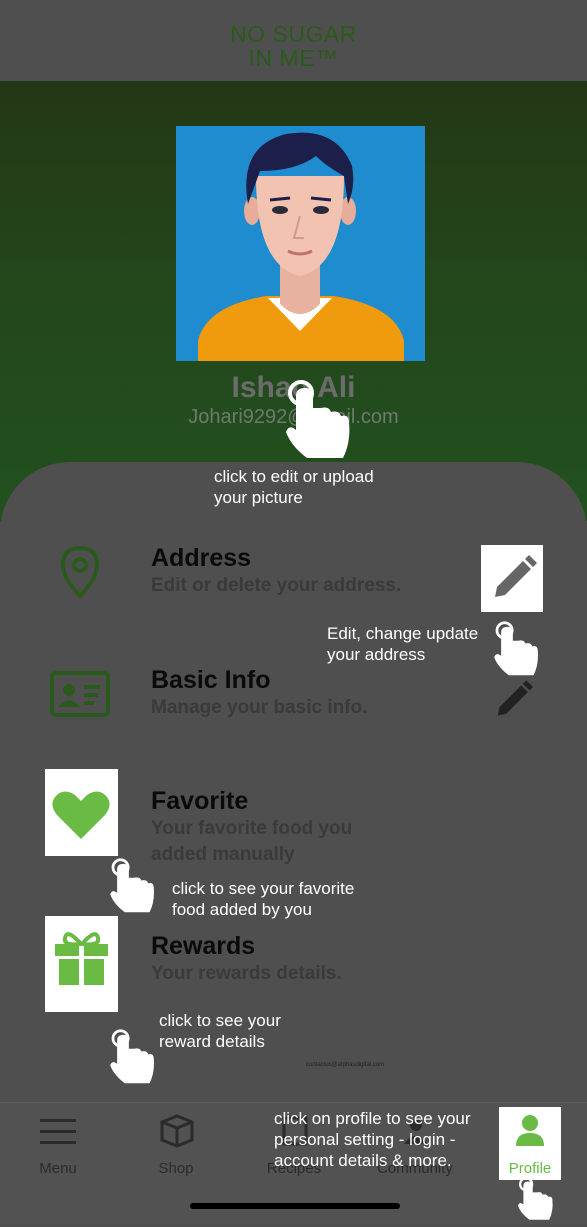 The height and width of the screenshot is (1227, 587). I want to click on rewards-button, so click(81, 964).